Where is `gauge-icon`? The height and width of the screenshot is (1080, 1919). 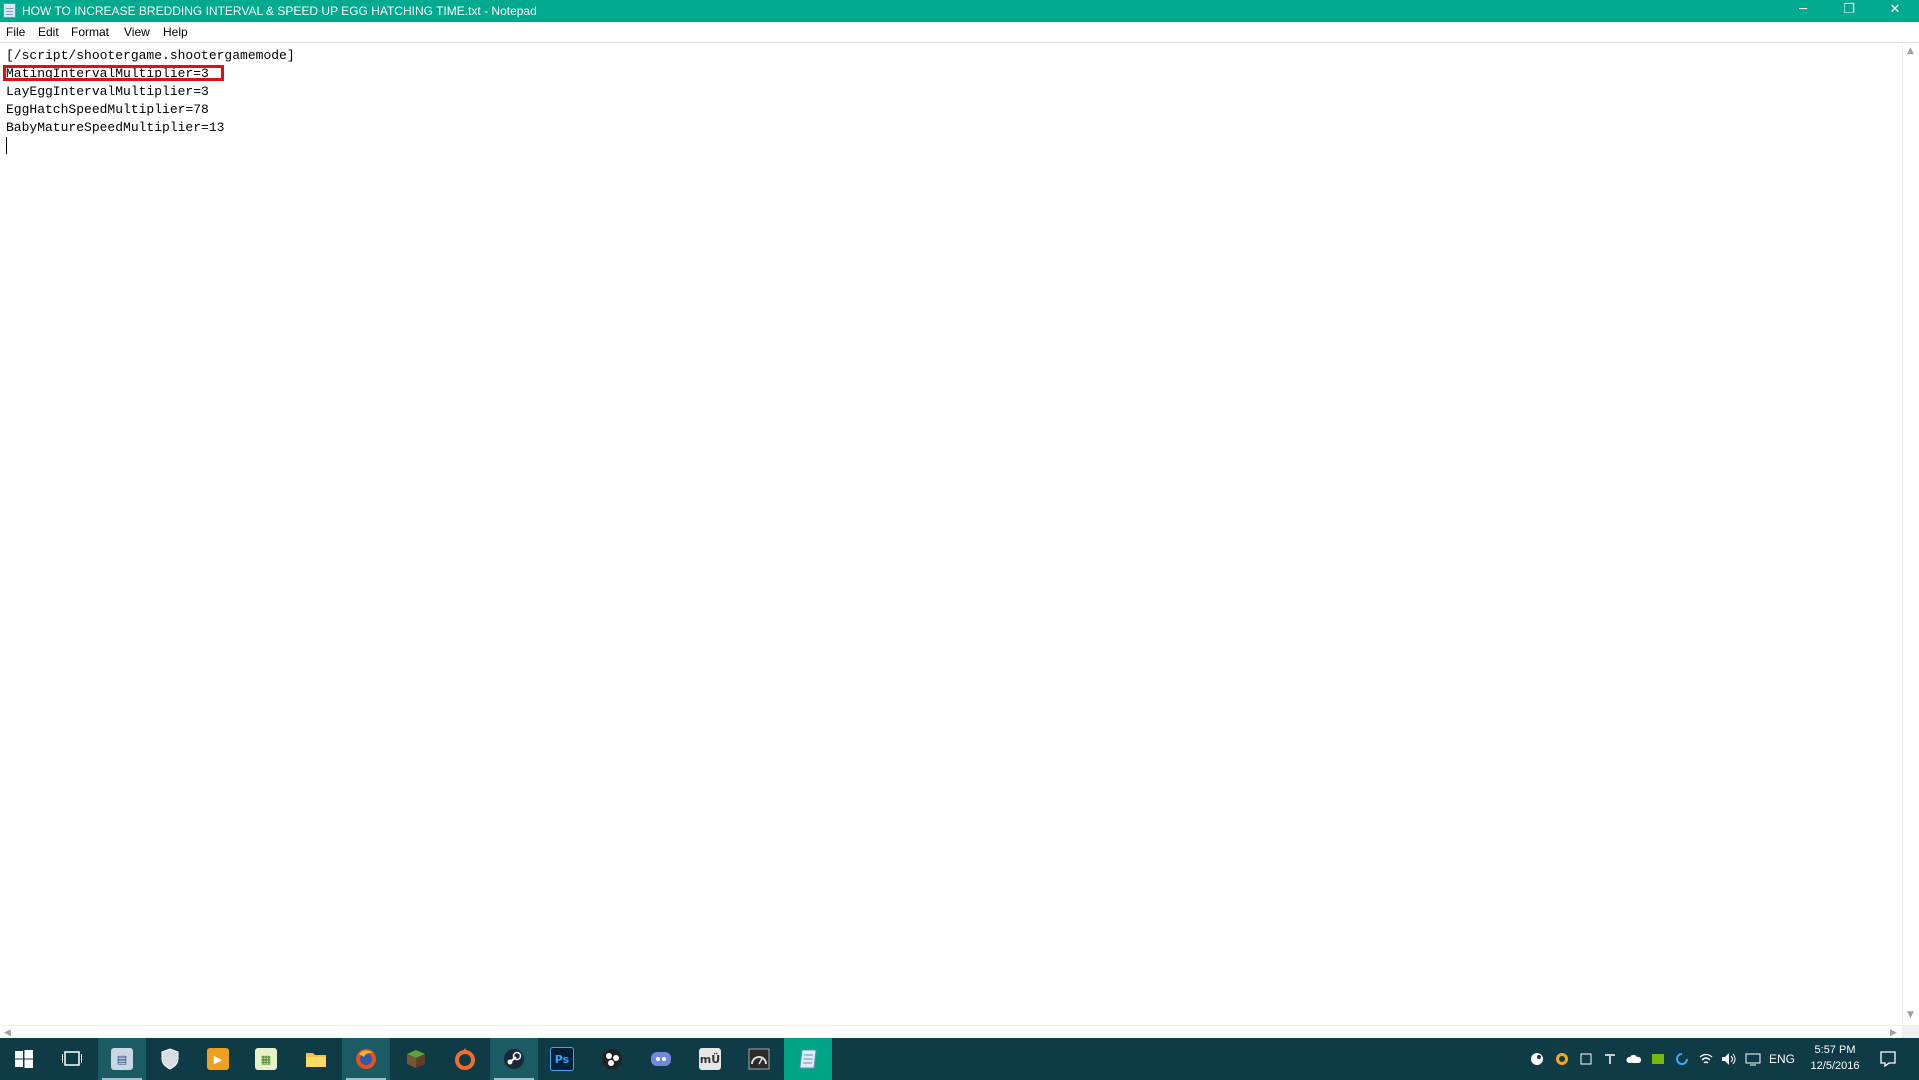 gauge-icon is located at coordinates (759, 1059).